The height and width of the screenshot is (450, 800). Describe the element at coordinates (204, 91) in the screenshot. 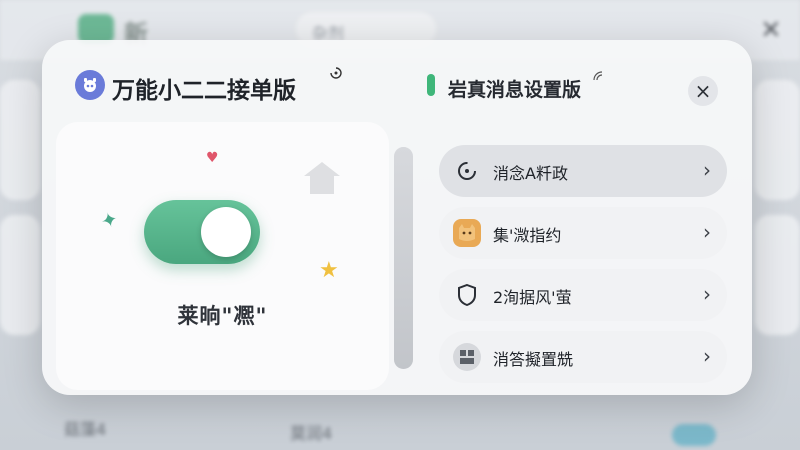

I see `app-title: 万能小二二接单版` at that location.